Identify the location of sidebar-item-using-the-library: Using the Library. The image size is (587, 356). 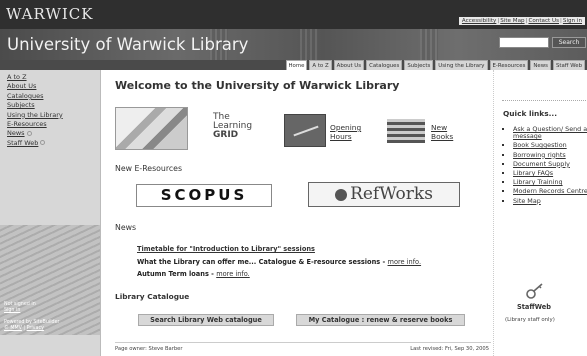
(35, 115).